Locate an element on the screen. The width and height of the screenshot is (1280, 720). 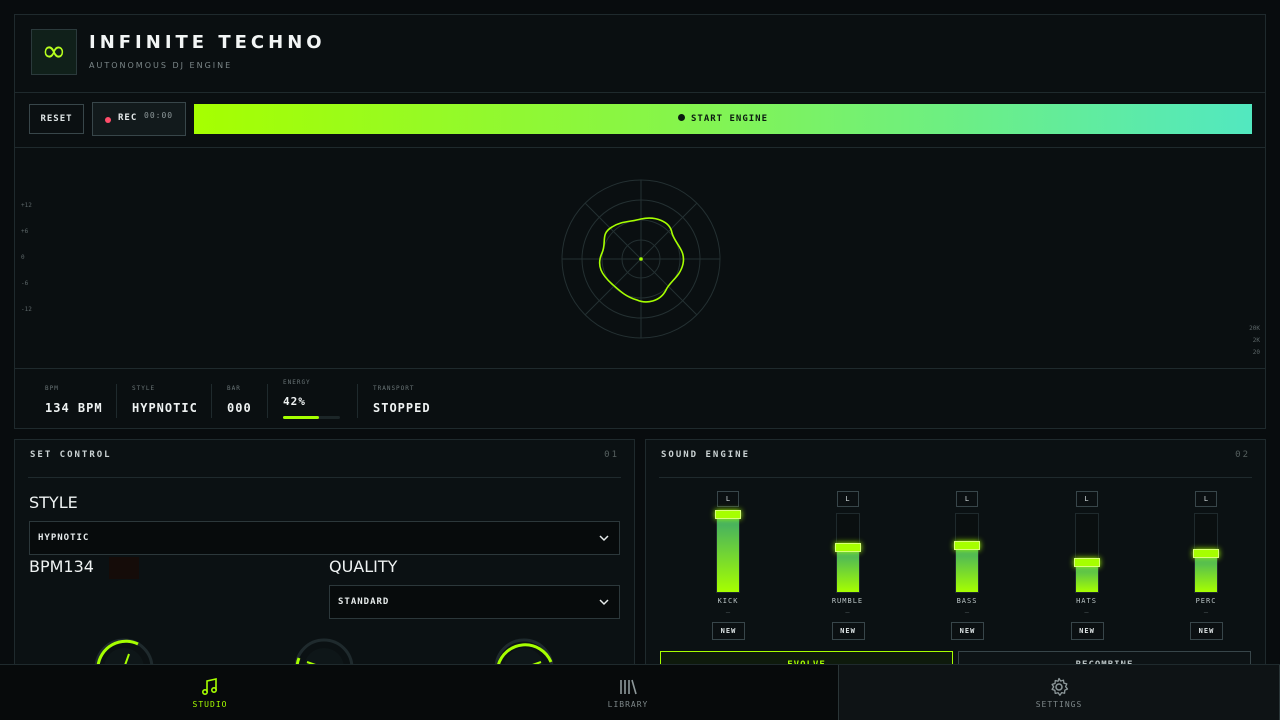
sound-engine-title: SOUND ENGINE is located at coordinates (706, 455).